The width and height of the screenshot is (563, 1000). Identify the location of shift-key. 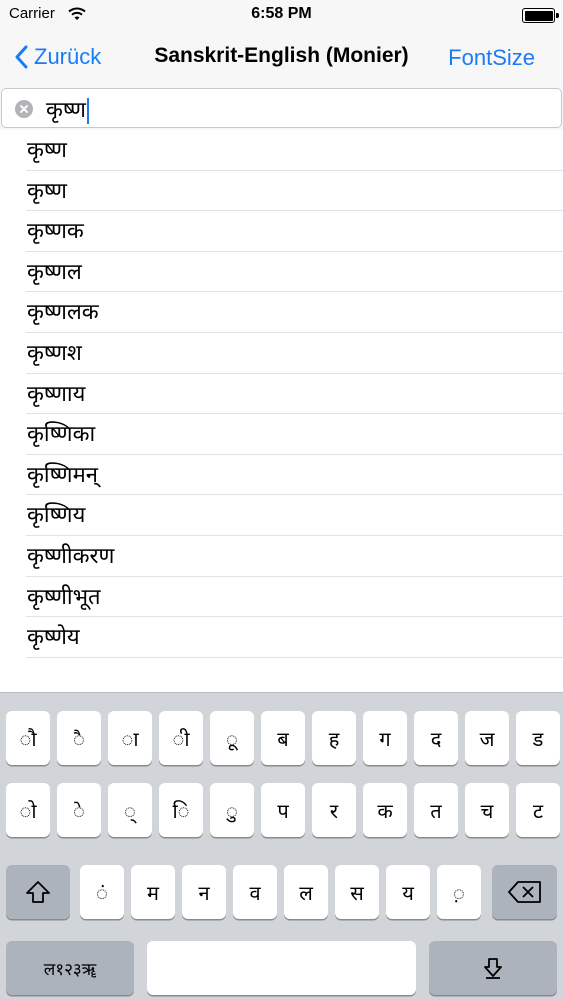
(38, 892).